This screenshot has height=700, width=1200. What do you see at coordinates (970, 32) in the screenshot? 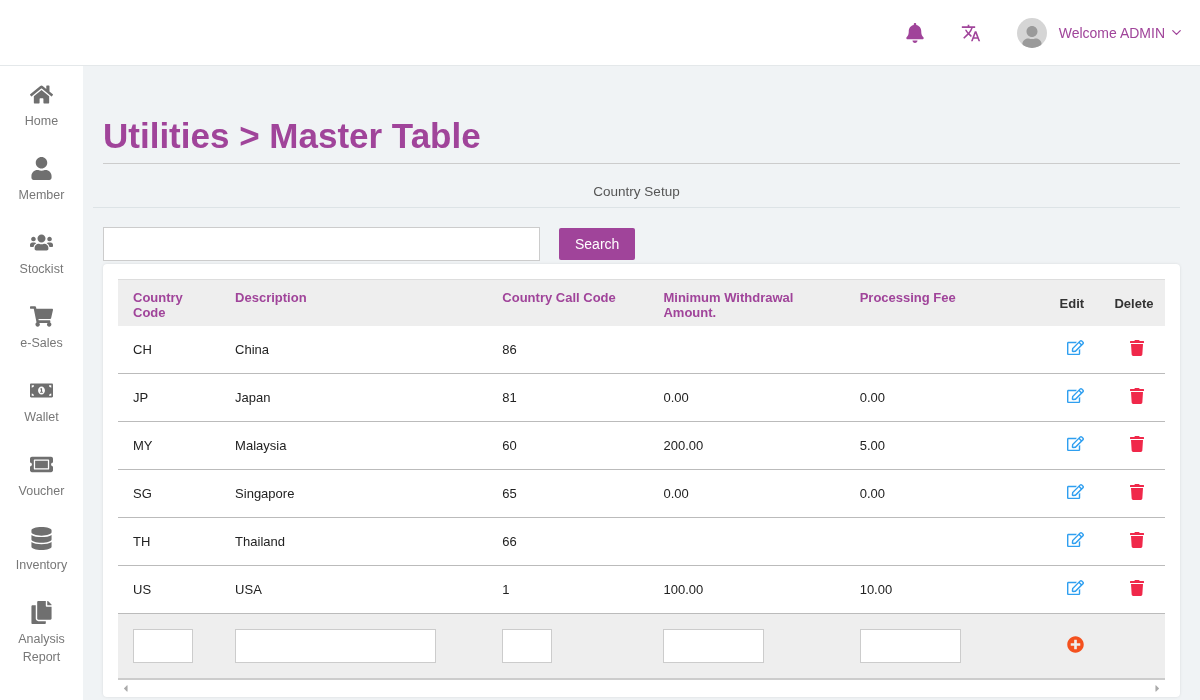
I see `translate-icon` at bounding box center [970, 32].